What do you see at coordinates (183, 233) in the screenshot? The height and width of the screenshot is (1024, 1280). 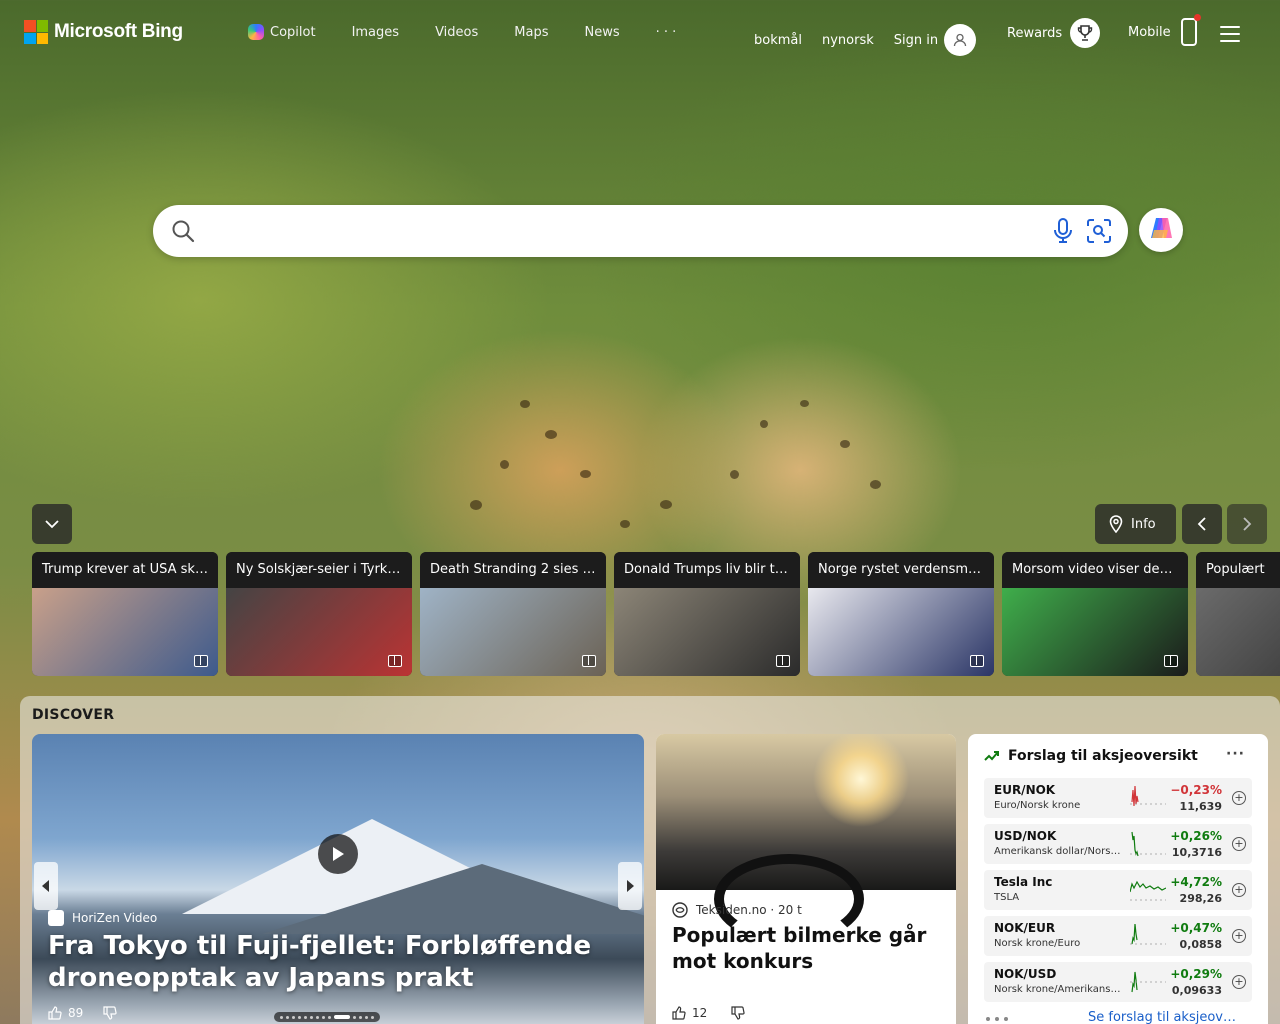 I see `search-icon` at bounding box center [183, 233].